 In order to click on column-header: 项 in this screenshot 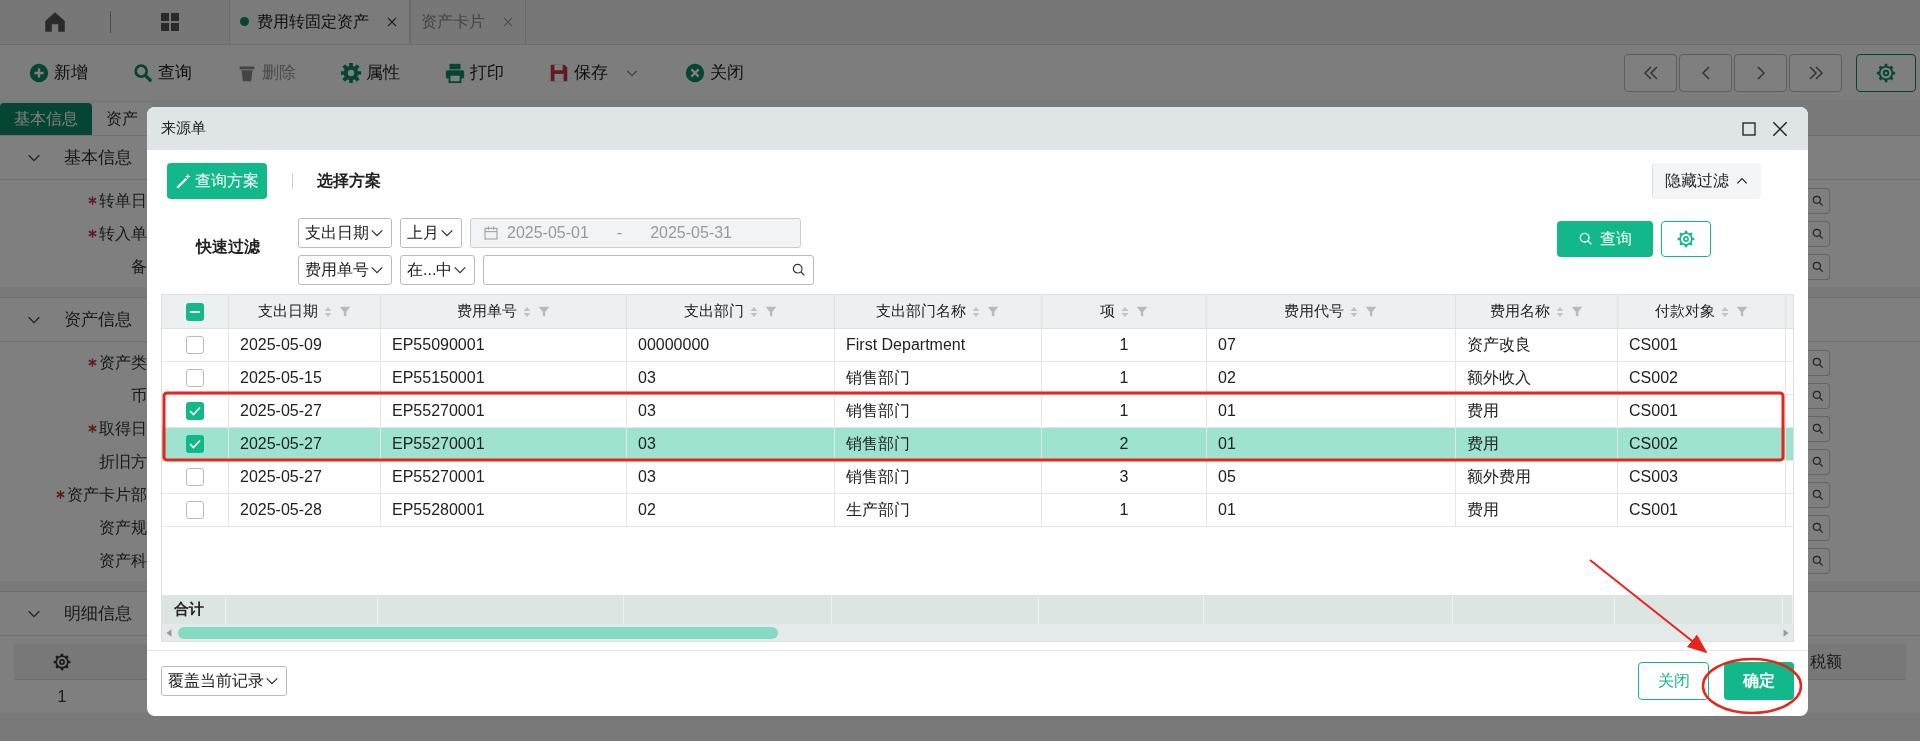, I will do `click(1124, 311)`.